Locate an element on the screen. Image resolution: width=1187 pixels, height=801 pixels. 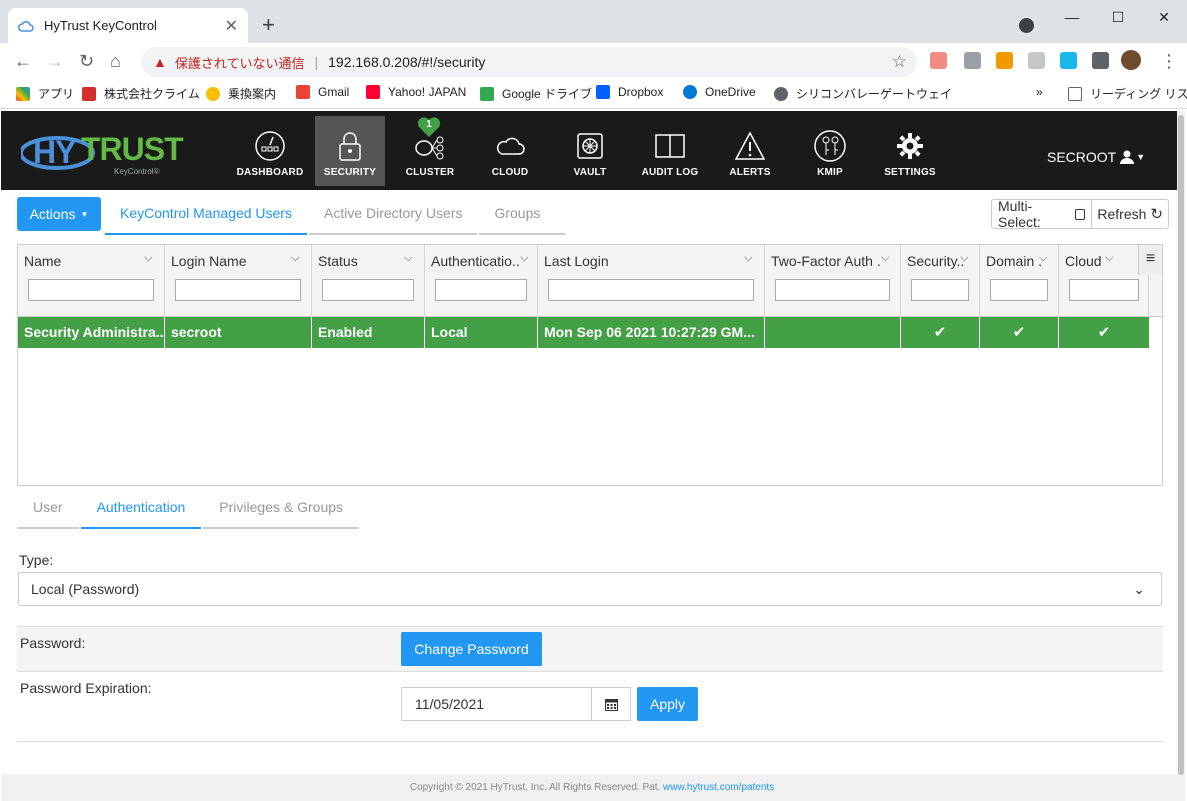
patents-link: www.hytrust.com/patents is located at coordinates (718, 787).